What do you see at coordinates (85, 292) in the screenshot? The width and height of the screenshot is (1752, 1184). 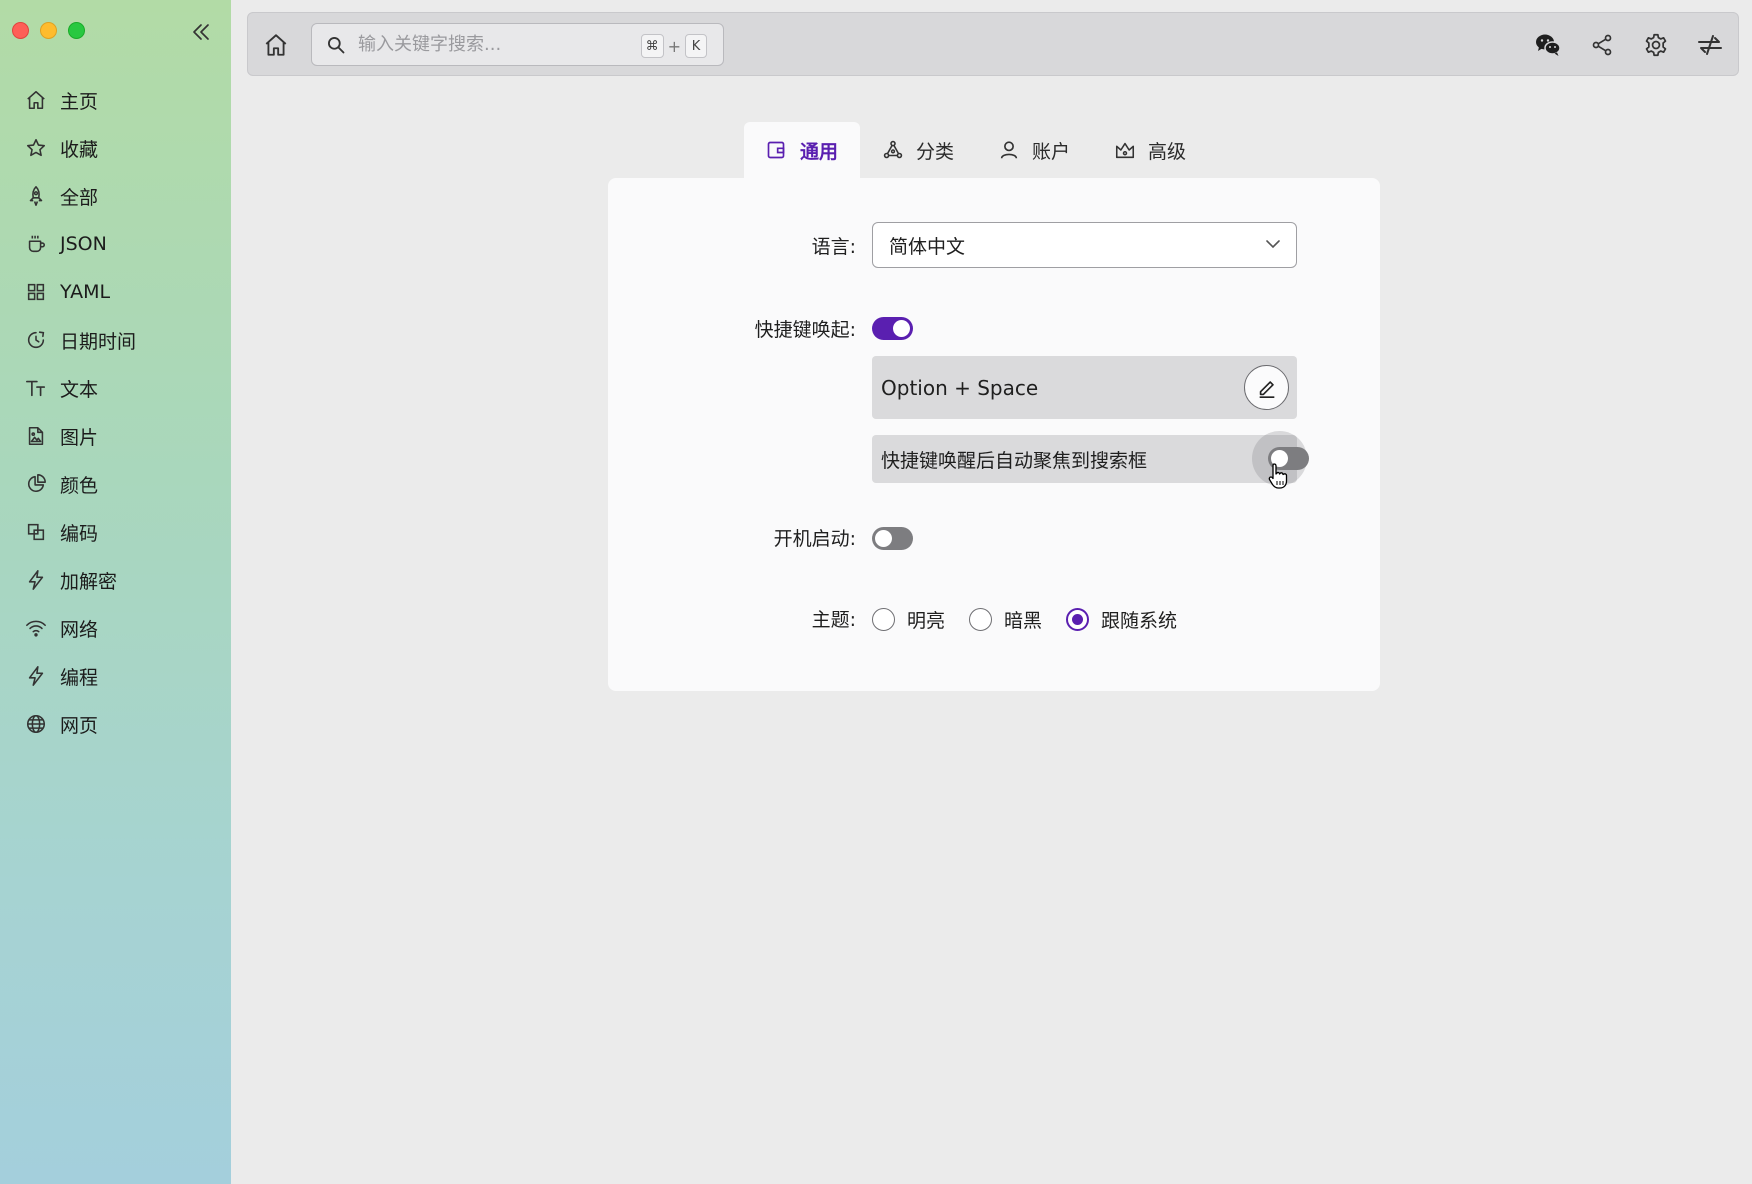 I see `sidebar-item-label: YAML` at bounding box center [85, 292].